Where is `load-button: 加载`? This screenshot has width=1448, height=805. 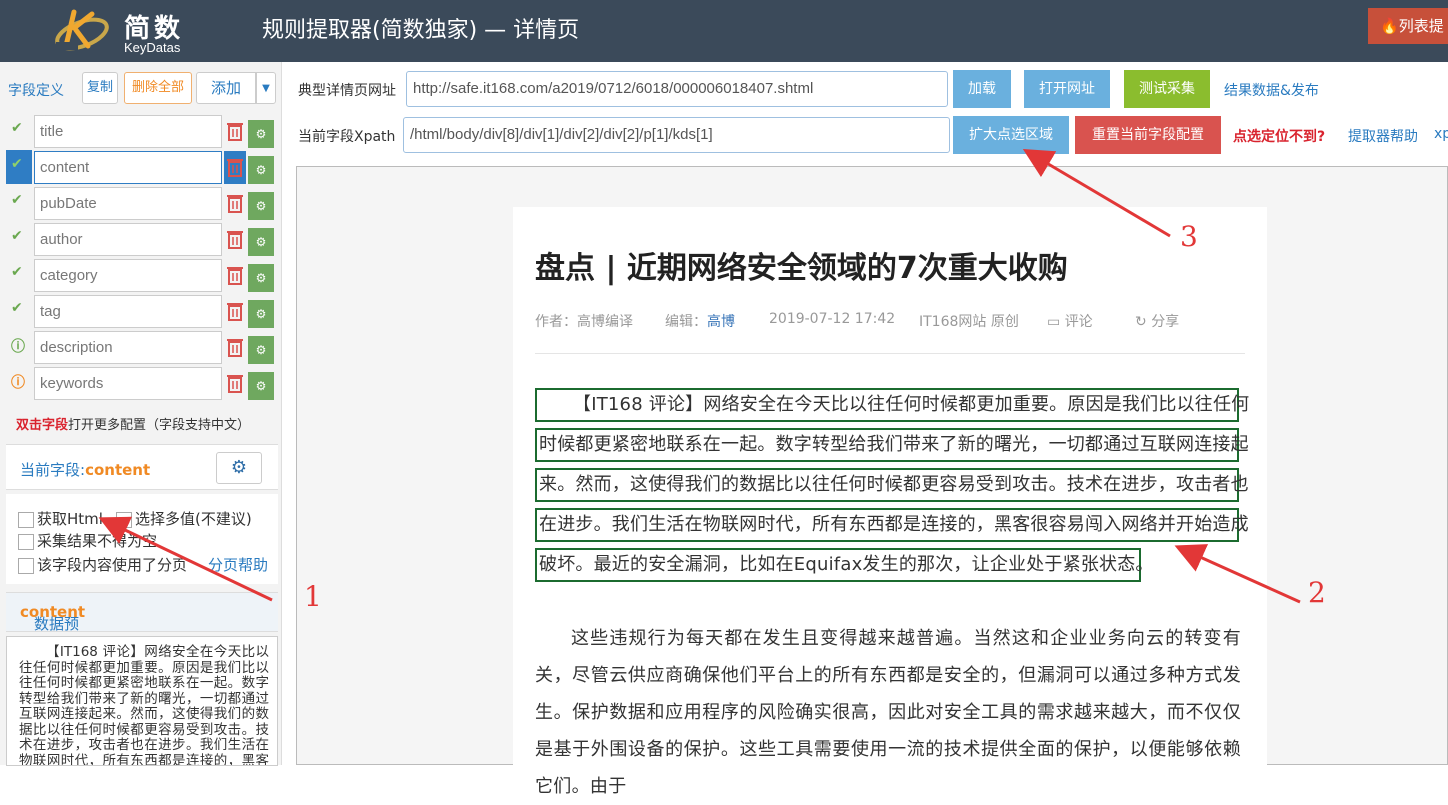
load-button: 加载 is located at coordinates (982, 89).